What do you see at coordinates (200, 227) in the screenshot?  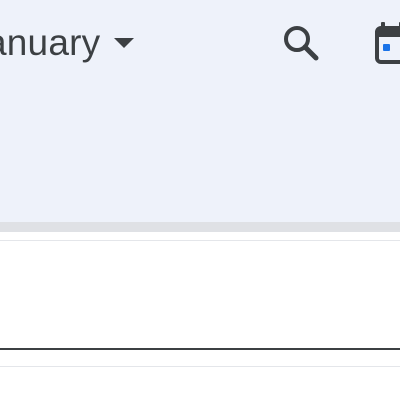 I see `header-divider` at bounding box center [200, 227].